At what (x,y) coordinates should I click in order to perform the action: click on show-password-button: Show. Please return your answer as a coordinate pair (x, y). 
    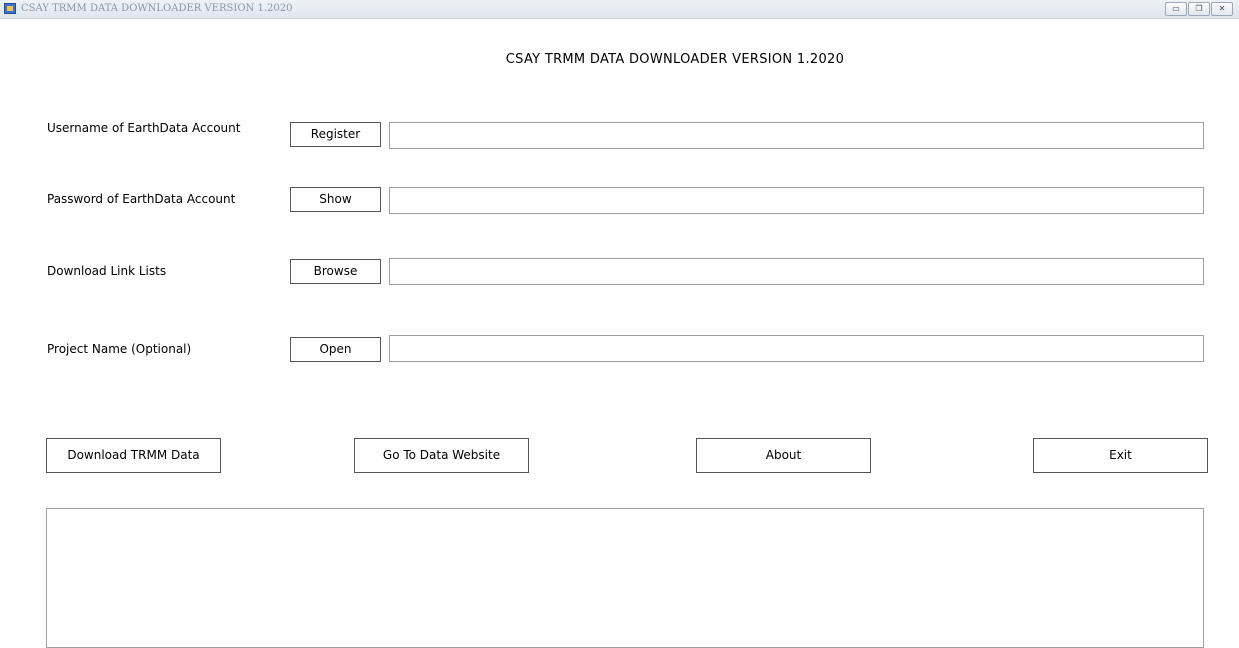
    Looking at the image, I should click on (335, 199).